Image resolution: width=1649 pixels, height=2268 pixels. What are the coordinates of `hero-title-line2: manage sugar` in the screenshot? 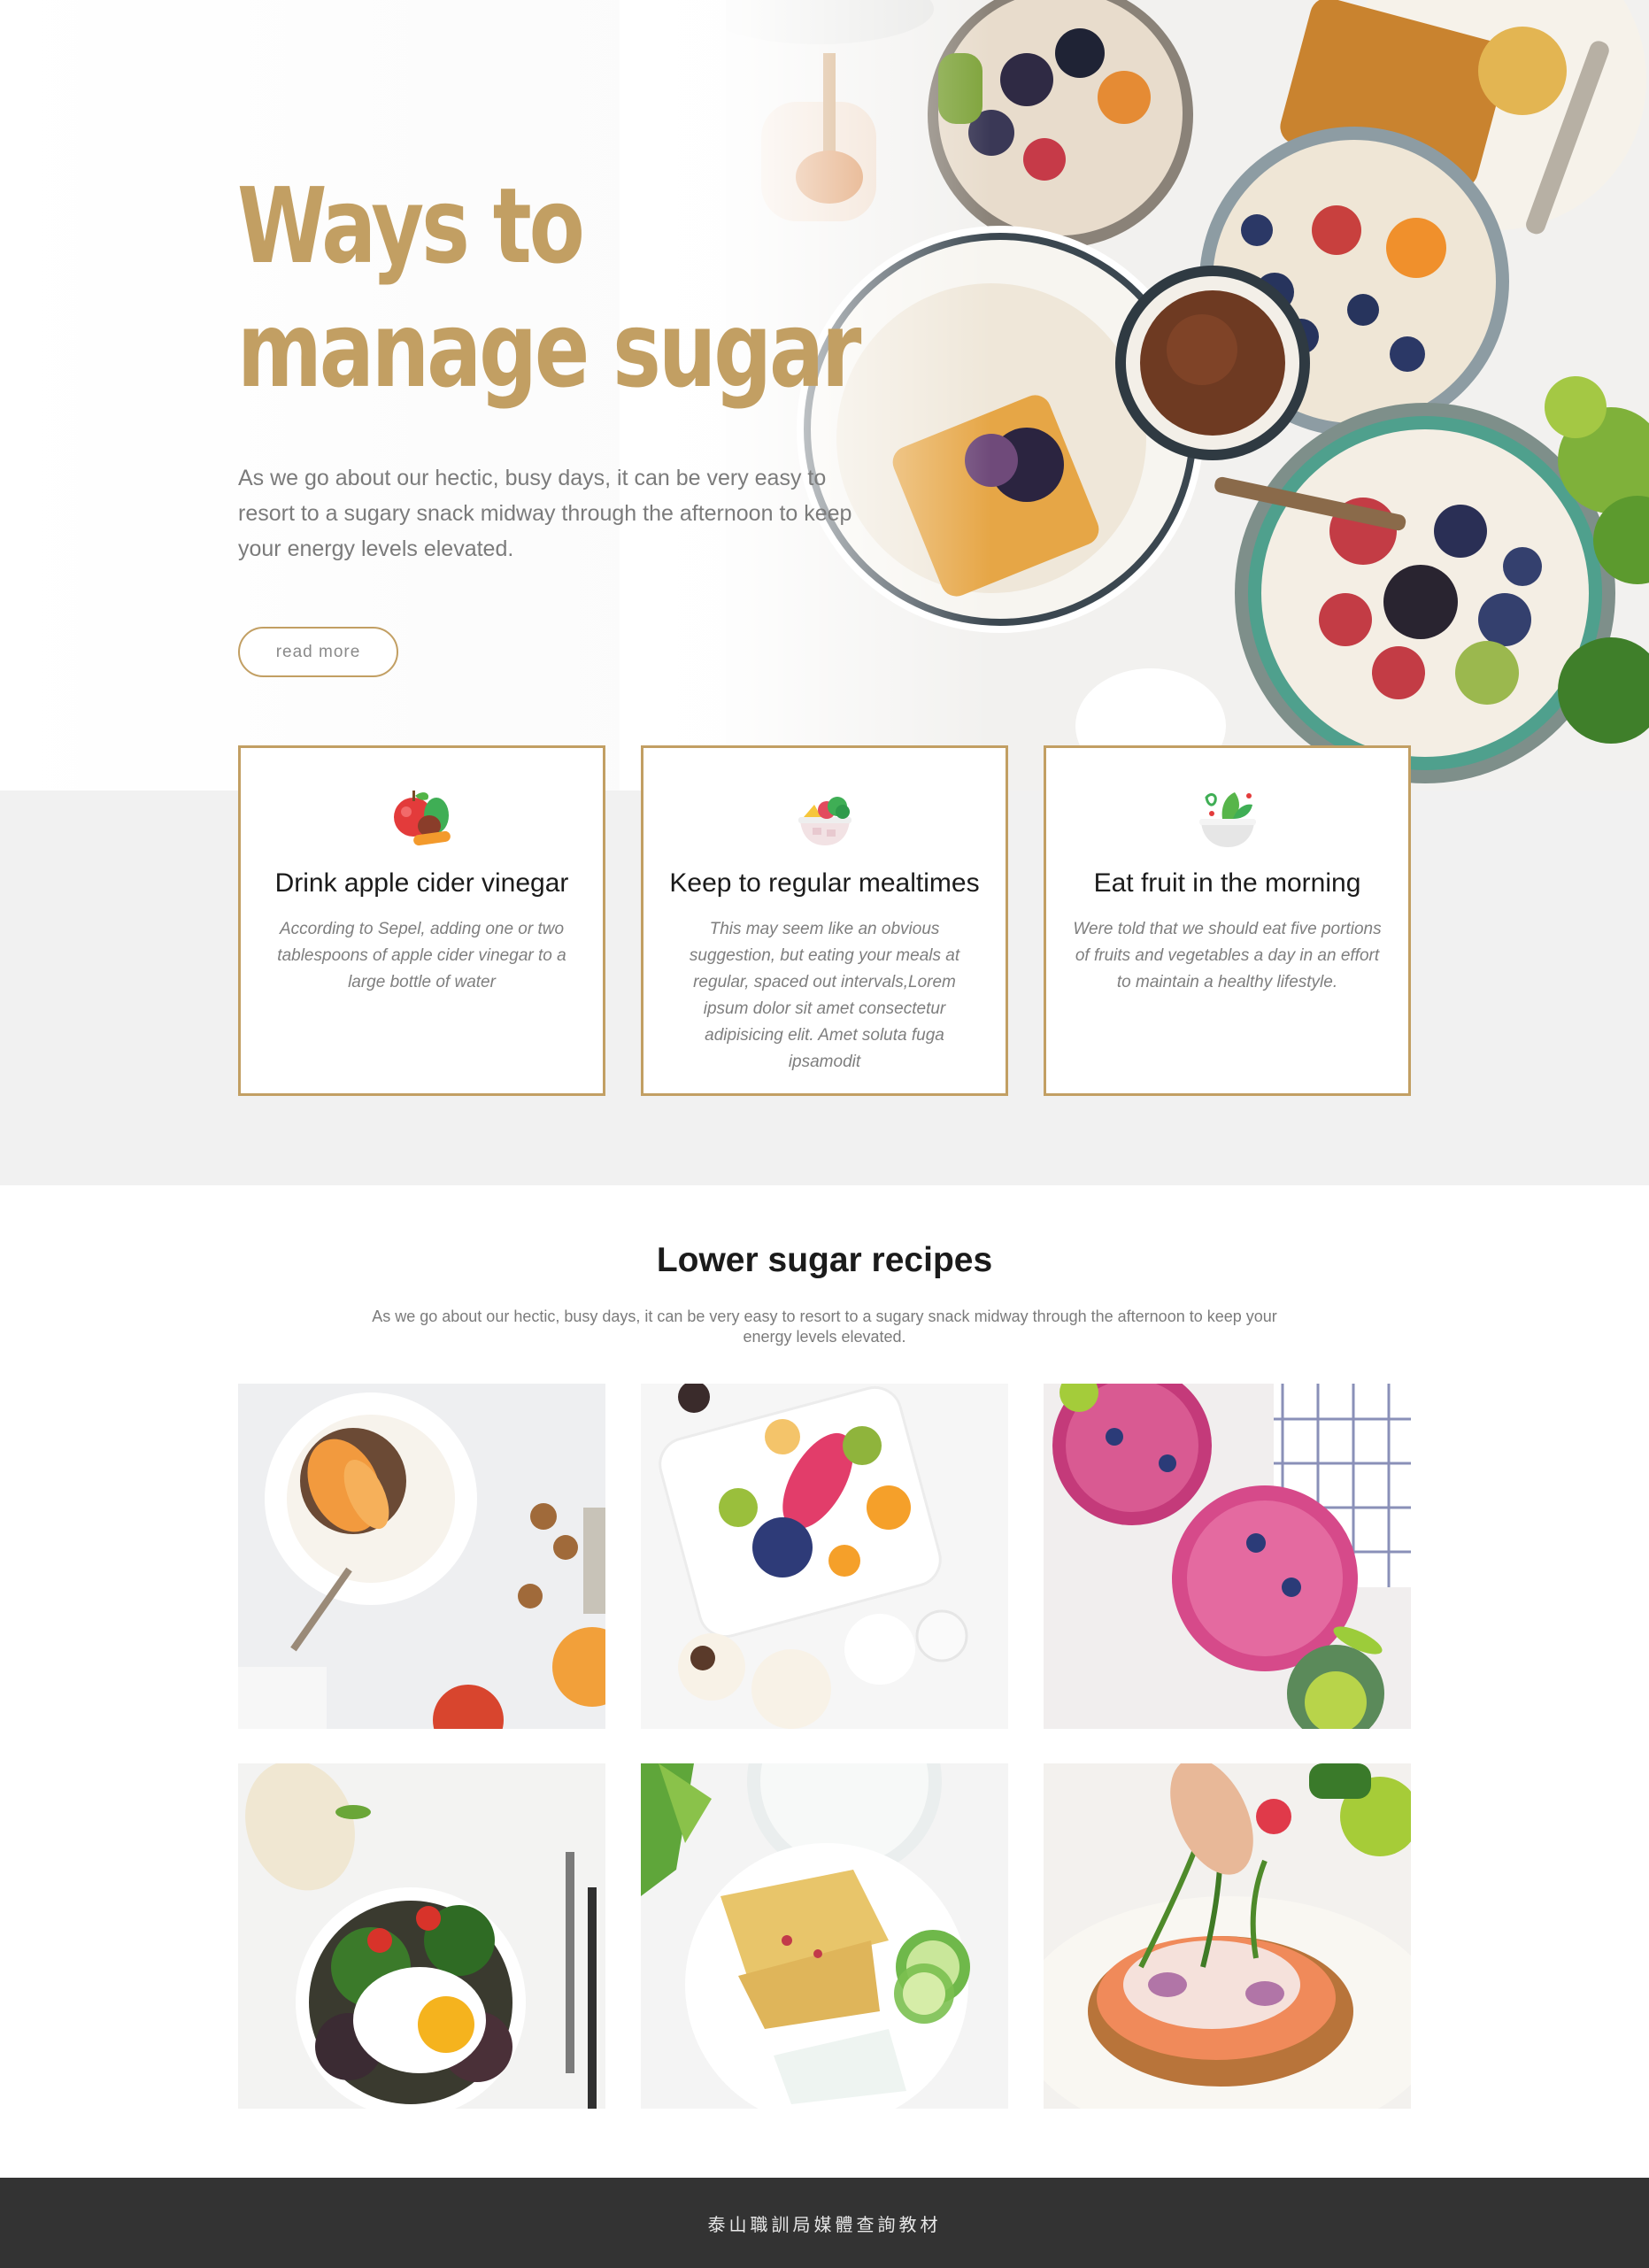 It's located at (549, 350).